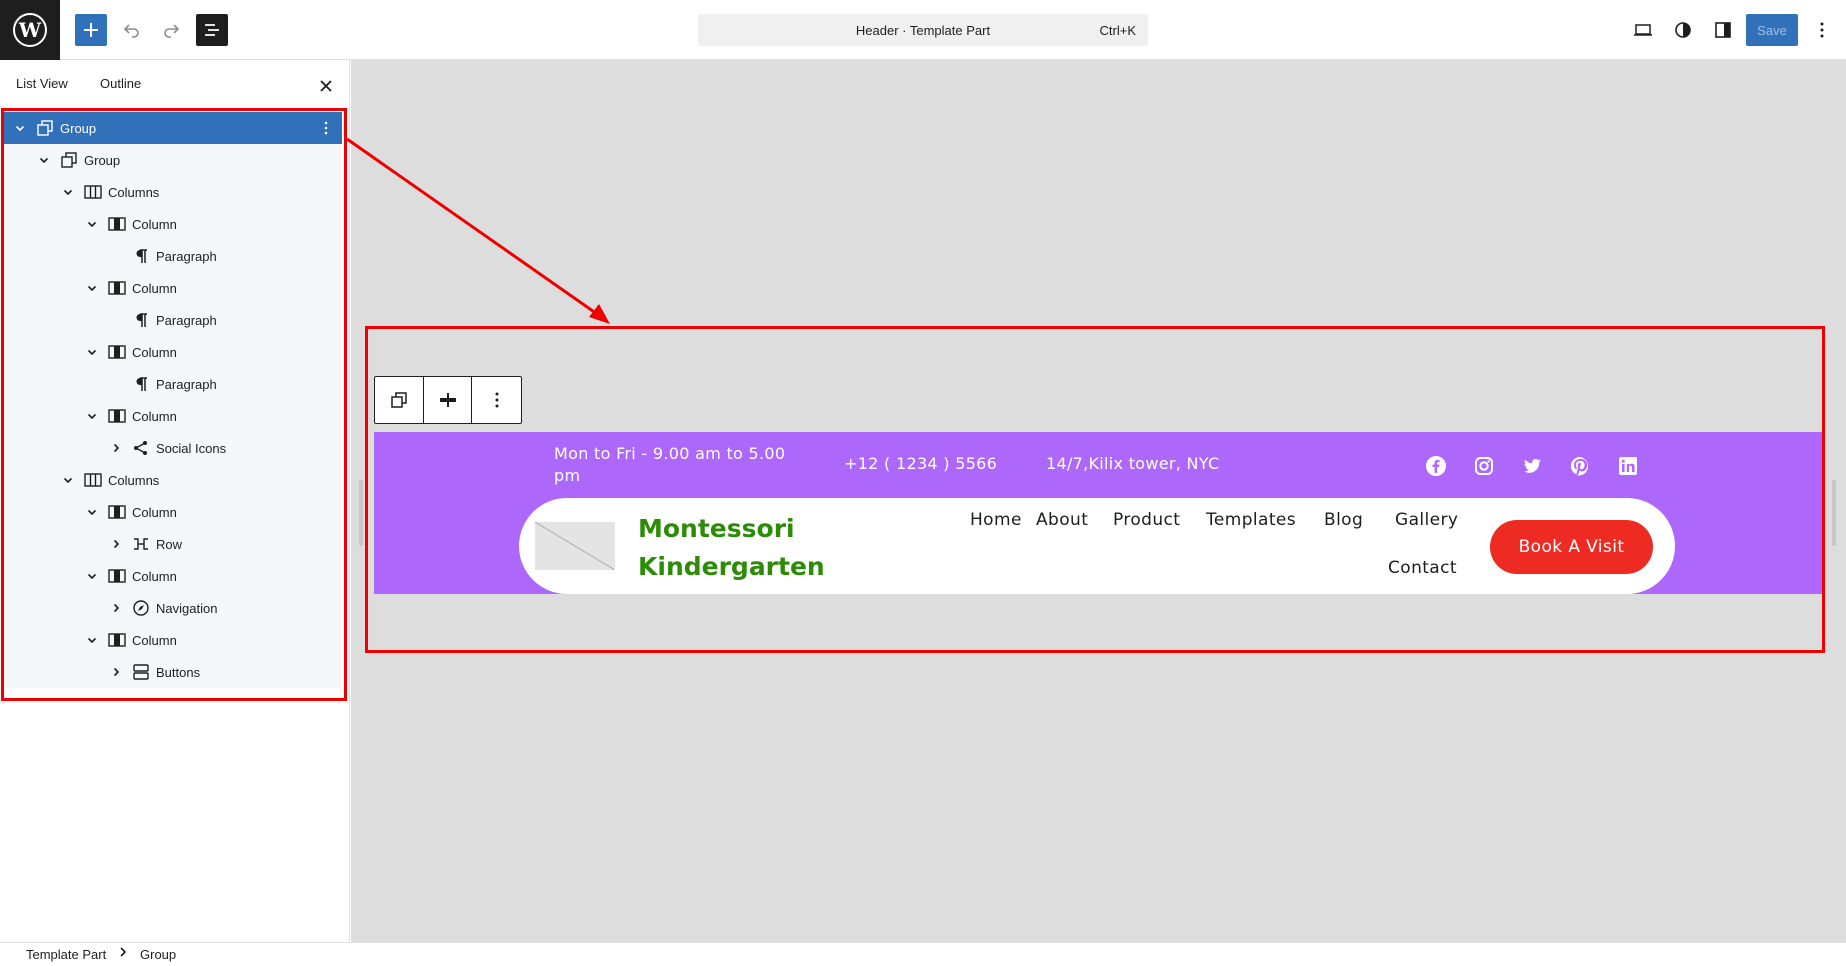 The width and height of the screenshot is (1846, 966). I want to click on tab-list-view: List View, so click(42, 83).